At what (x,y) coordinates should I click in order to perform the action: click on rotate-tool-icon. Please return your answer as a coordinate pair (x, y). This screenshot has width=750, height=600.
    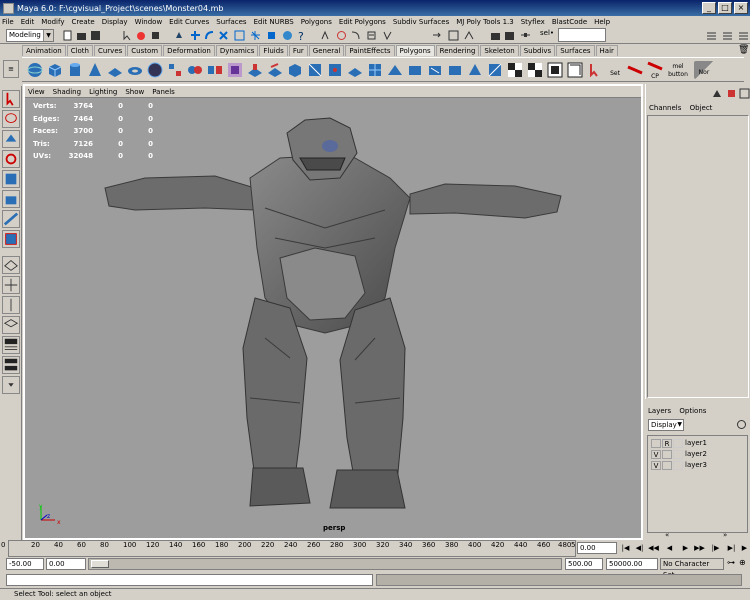
    Looking at the image, I should click on (11, 159).